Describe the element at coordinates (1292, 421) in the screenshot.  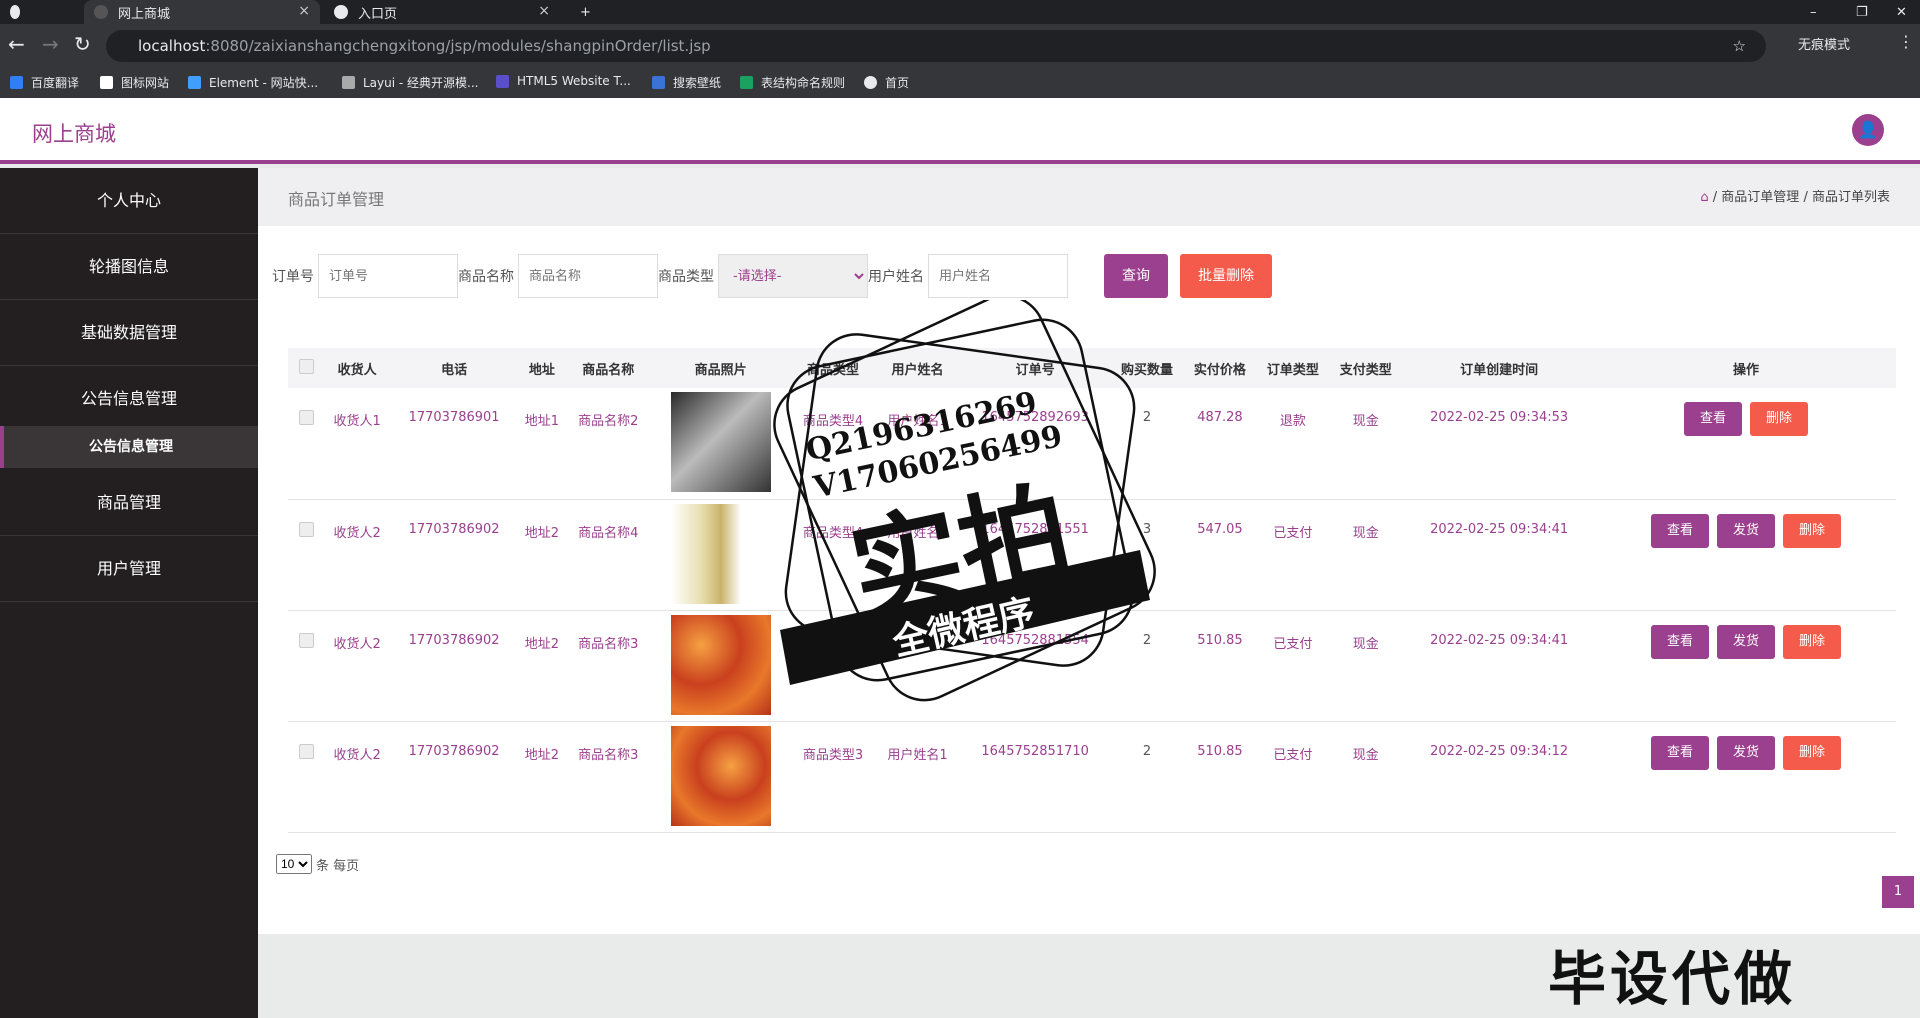
I see `cell-order_type: 退款` at that location.